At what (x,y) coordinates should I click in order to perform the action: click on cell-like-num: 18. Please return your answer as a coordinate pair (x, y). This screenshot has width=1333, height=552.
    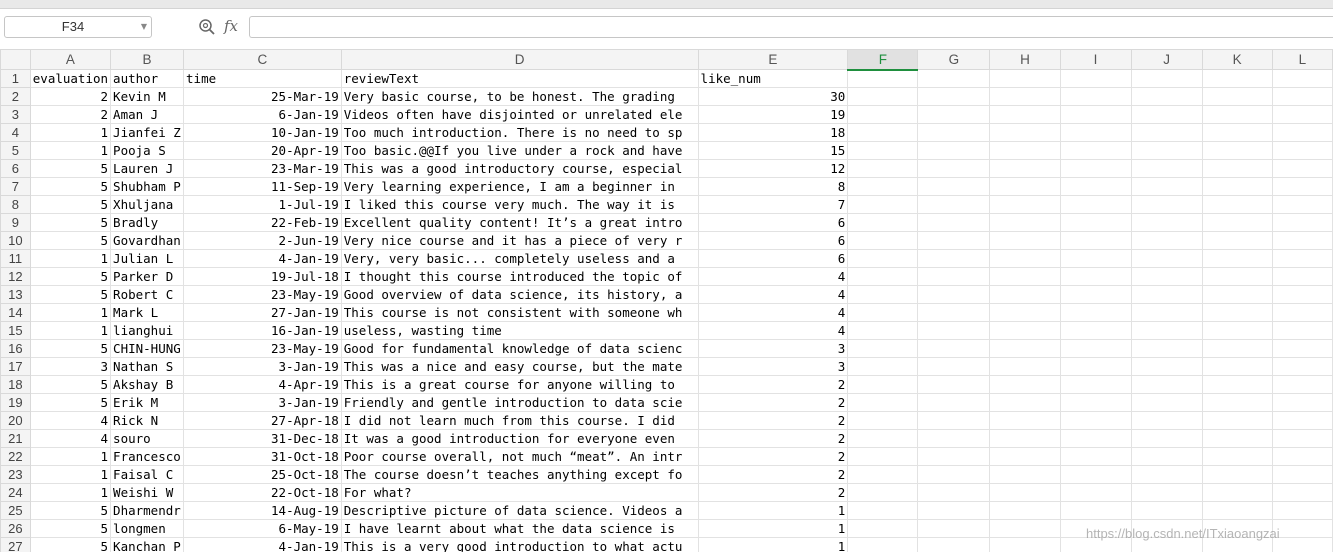
    Looking at the image, I should click on (773, 132).